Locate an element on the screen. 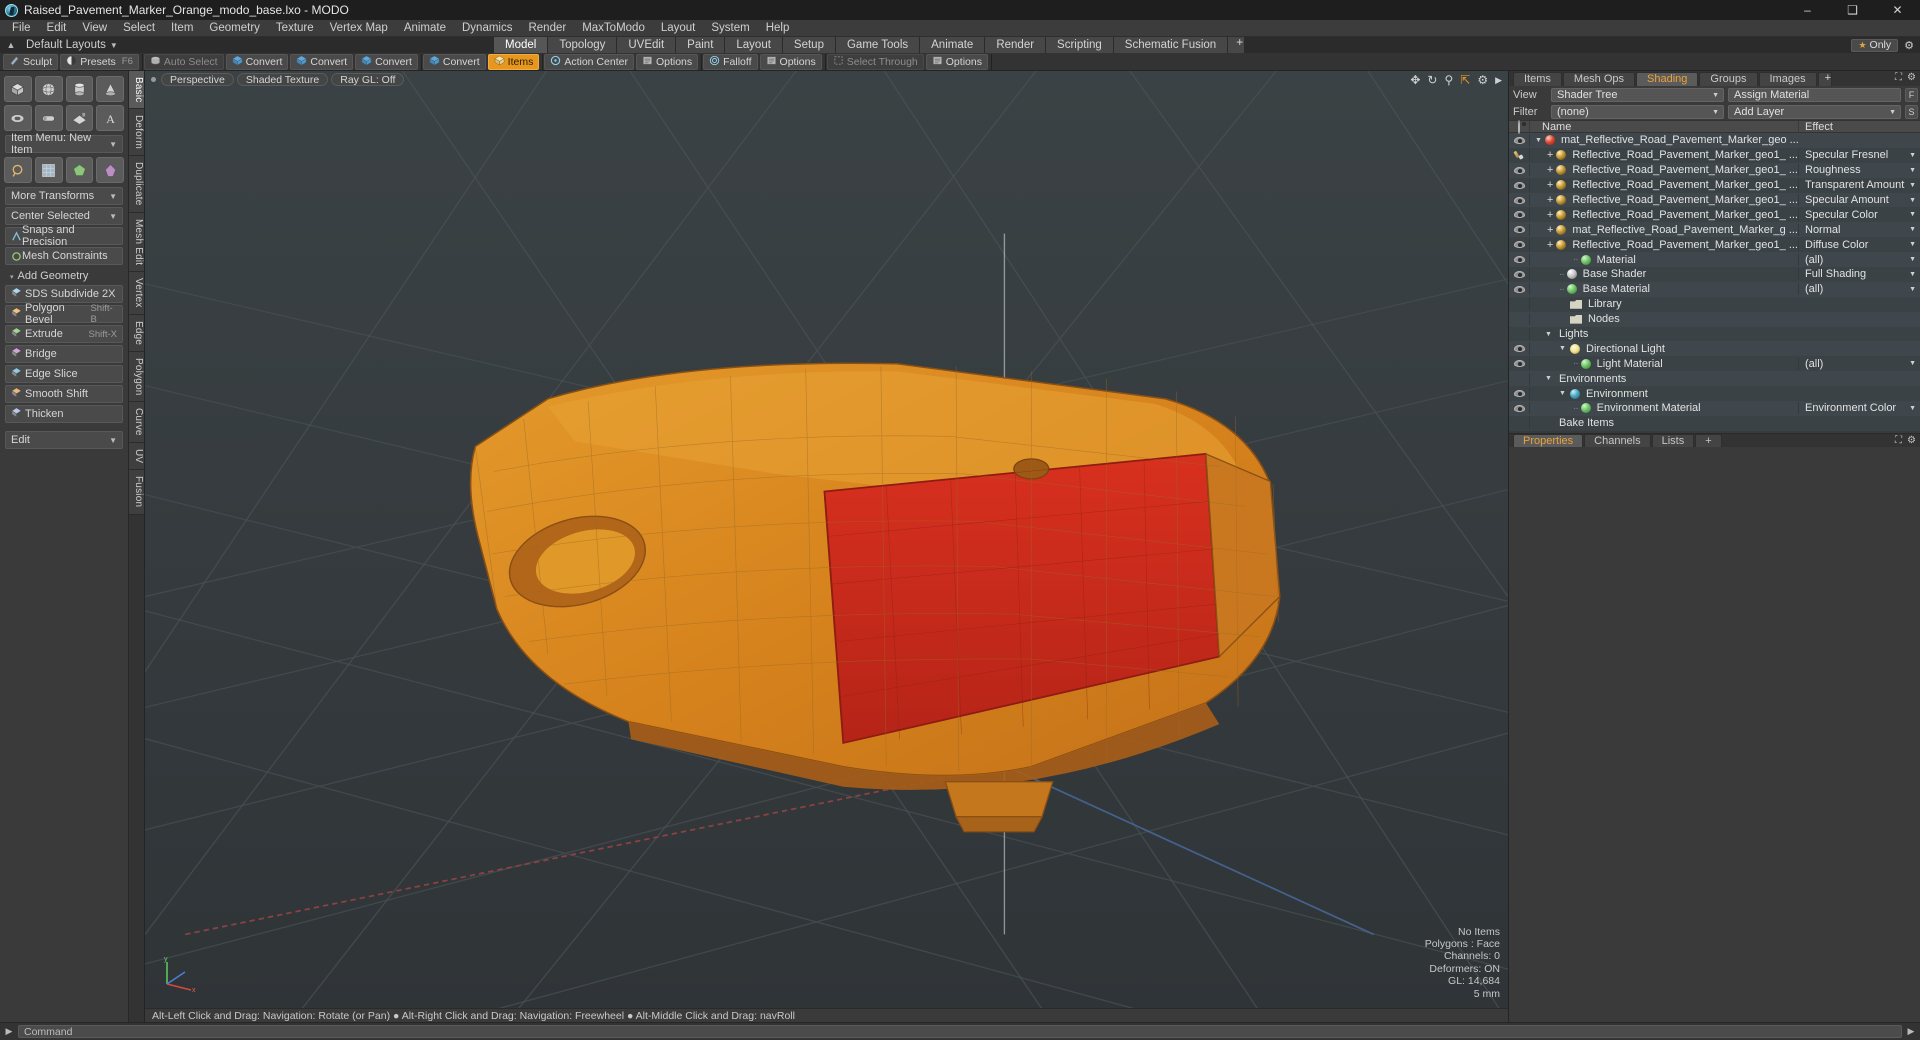  shader-tree-row: ·· Environment Material Environment Color ▼ is located at coordinates (1714, 408).